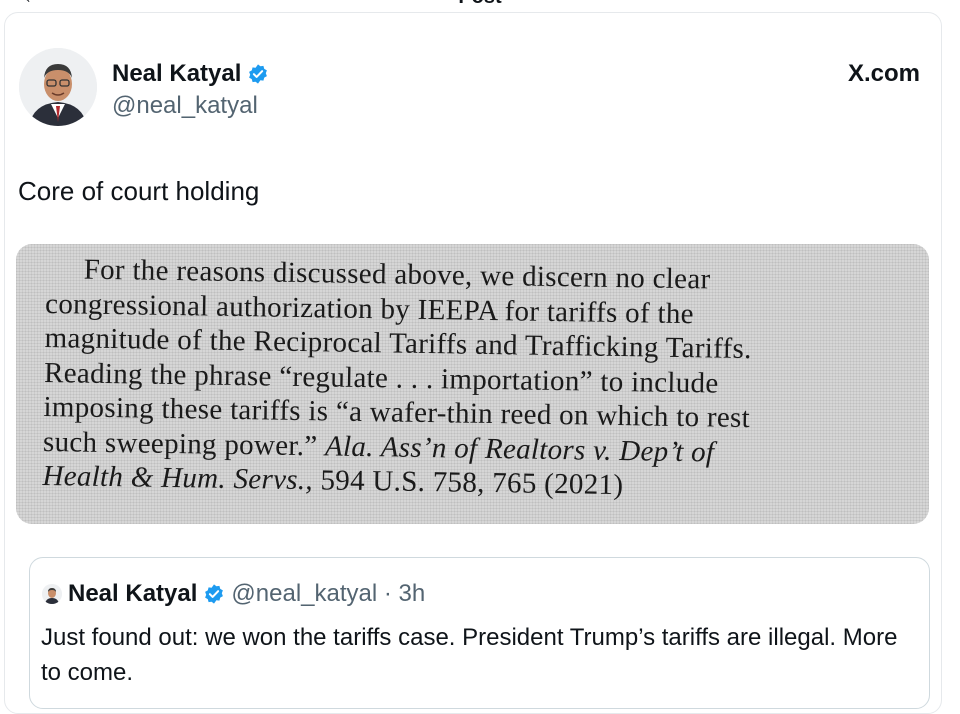 The image size is (960, 714). Describe the element at coordinates (132, 594) in the screenshot. I see `quoted-author-name: Neal Katyal` at that location.